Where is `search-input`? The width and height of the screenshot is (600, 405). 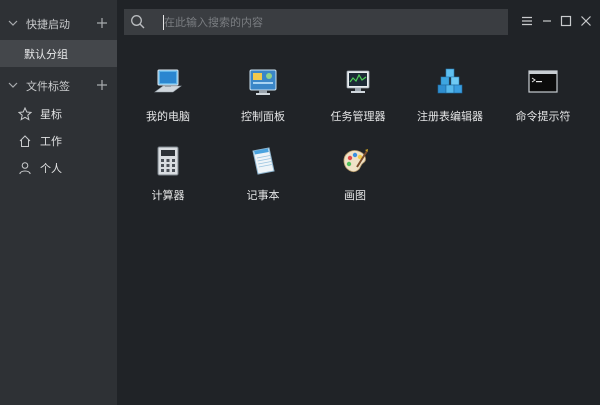
search-input is located at coordinates (329, 22).